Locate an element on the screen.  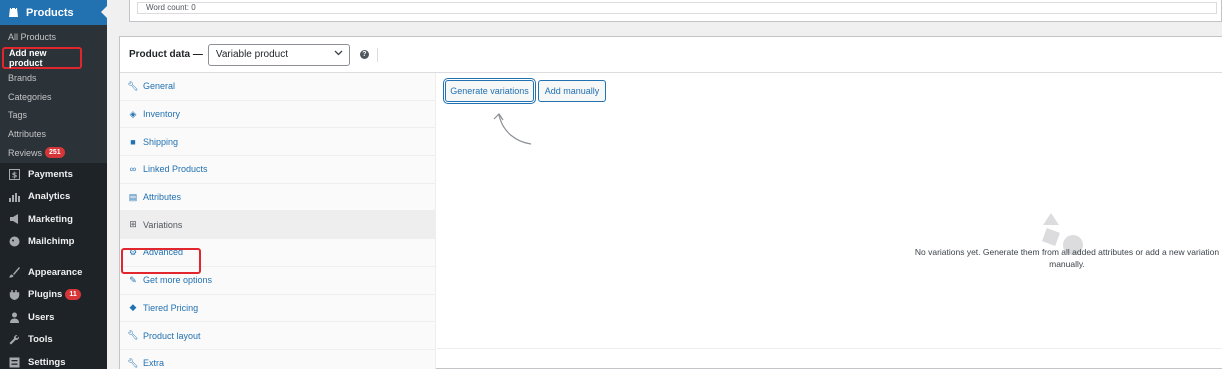
menu-item-analytics: Analytics is located at coordinates (53, 197).